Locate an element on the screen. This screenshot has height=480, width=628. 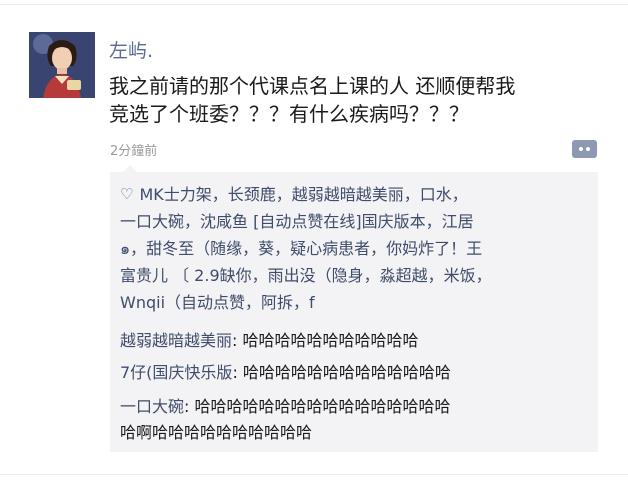
heart-outline-icon: ♡ is located at coordinates (127, 194).